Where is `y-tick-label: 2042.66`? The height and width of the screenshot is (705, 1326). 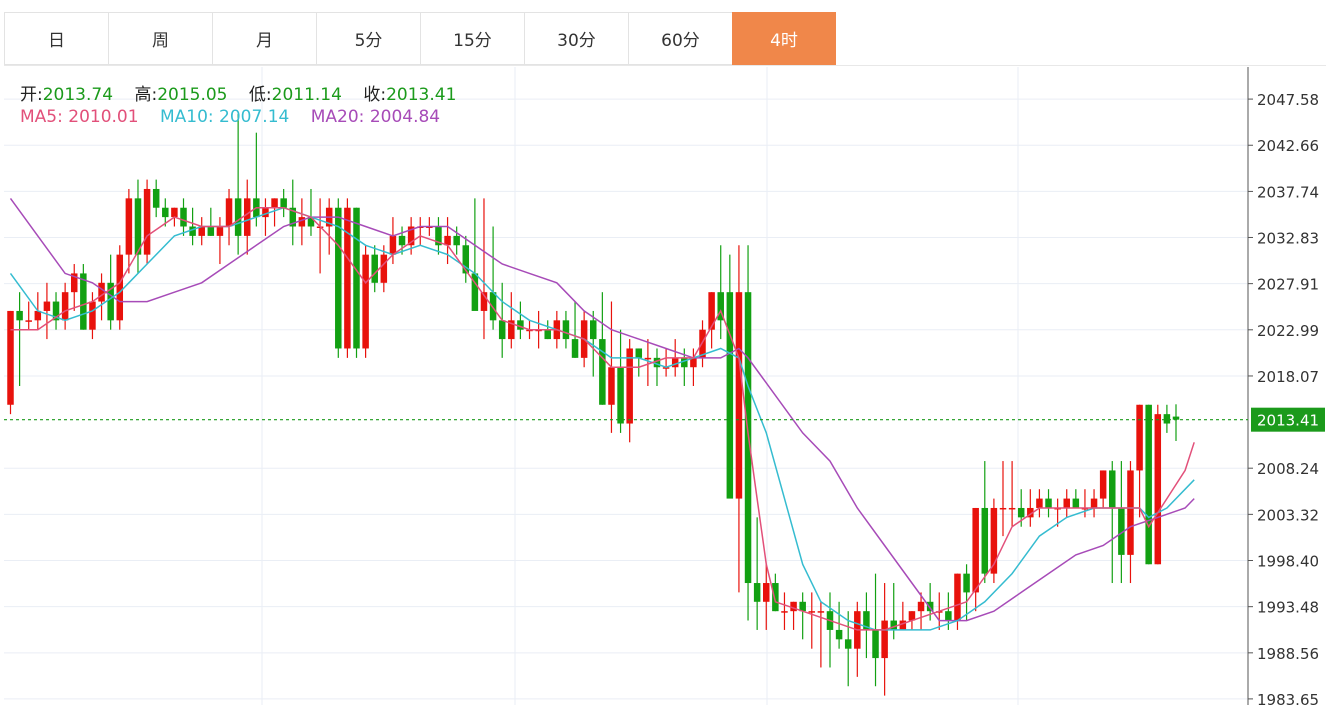
y-tick-label: 2042.66 is located at coordinates (1288, 146).